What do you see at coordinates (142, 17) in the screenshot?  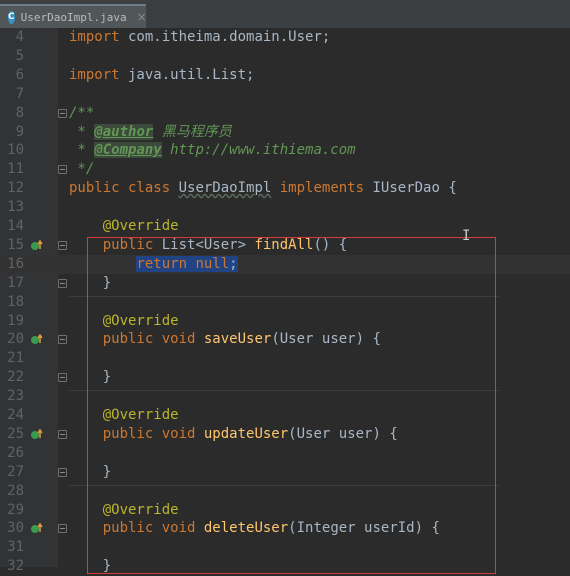 I see `close-tab-icon: ×` at bounding box center [142, 17].